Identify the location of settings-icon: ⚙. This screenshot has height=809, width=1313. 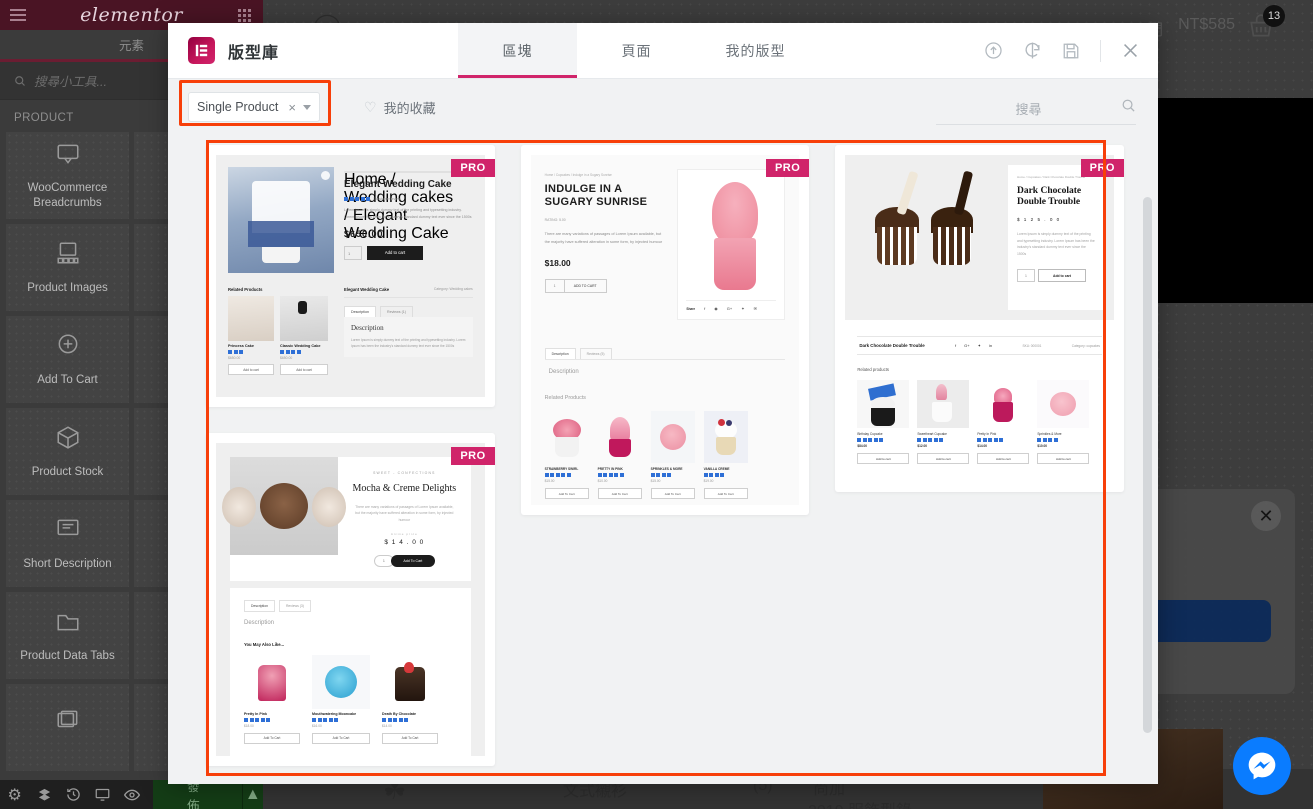
(14, 795).